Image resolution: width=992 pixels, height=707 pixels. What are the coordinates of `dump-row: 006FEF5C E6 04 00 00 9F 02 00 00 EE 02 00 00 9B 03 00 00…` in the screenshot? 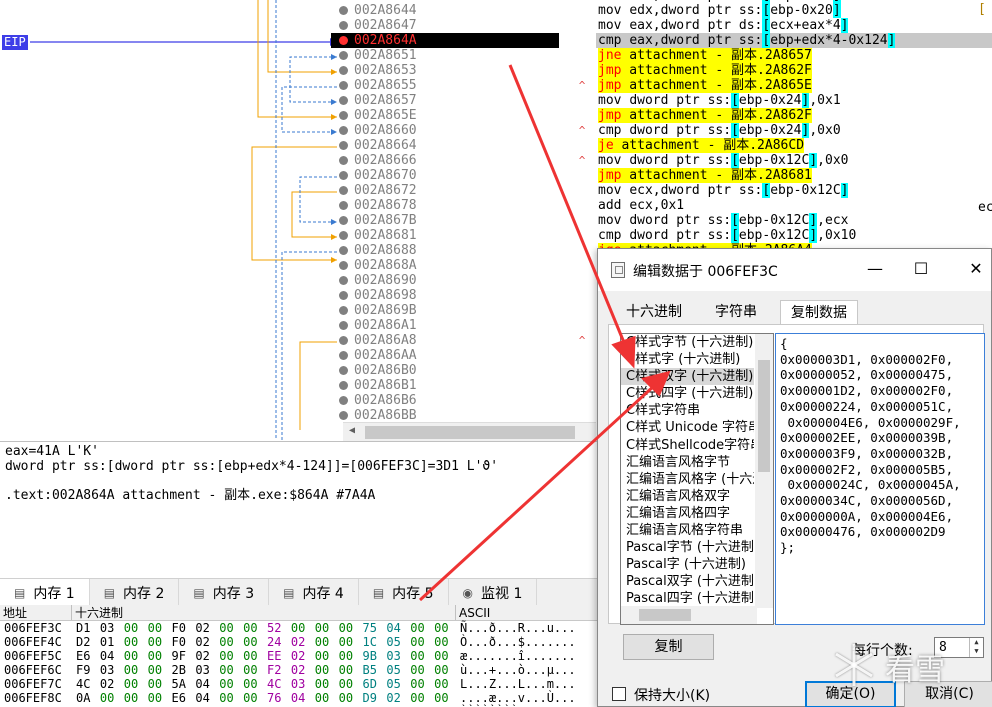 It's located at (300, 656).